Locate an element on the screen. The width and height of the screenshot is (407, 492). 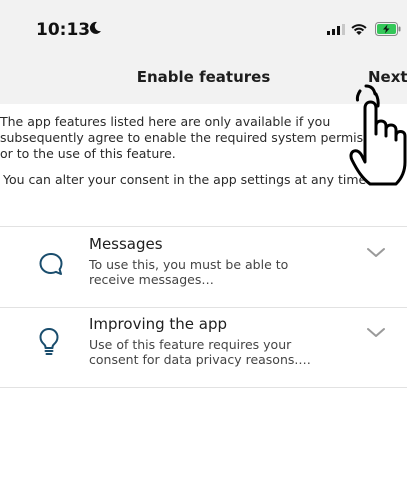
signal-icon is located at coordinates (336, 29).